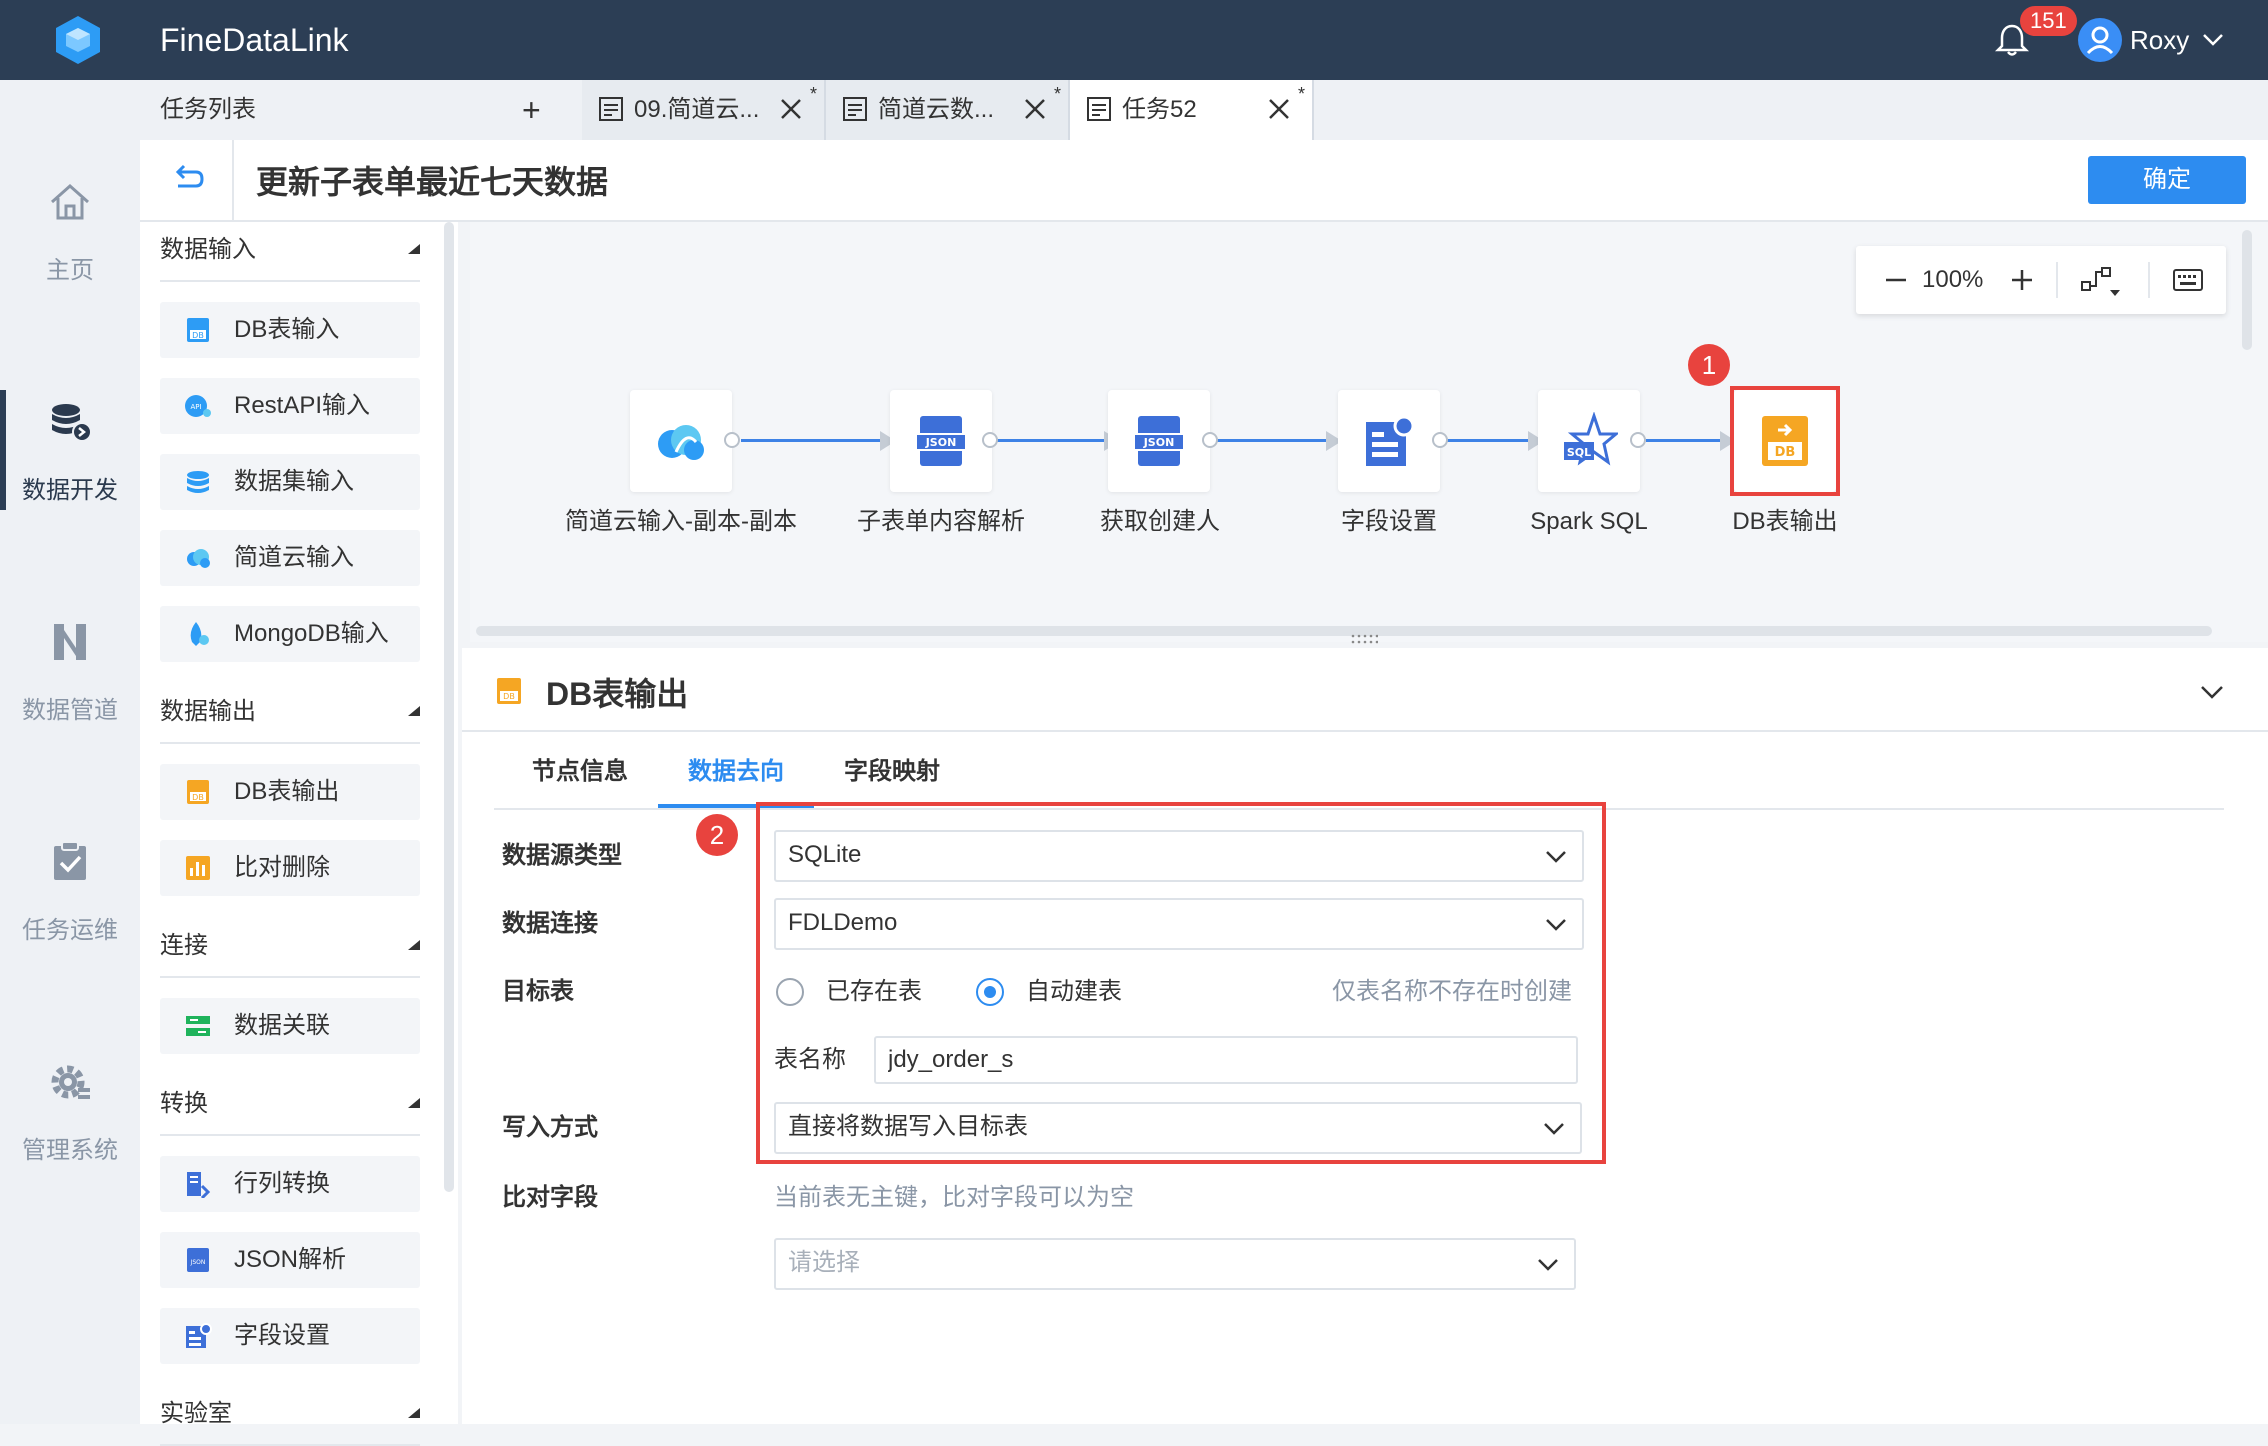  What do you see at coordinates (531, 110) in the screenshot?
I see `add-task-button: +` at bounding box center [531, 110].